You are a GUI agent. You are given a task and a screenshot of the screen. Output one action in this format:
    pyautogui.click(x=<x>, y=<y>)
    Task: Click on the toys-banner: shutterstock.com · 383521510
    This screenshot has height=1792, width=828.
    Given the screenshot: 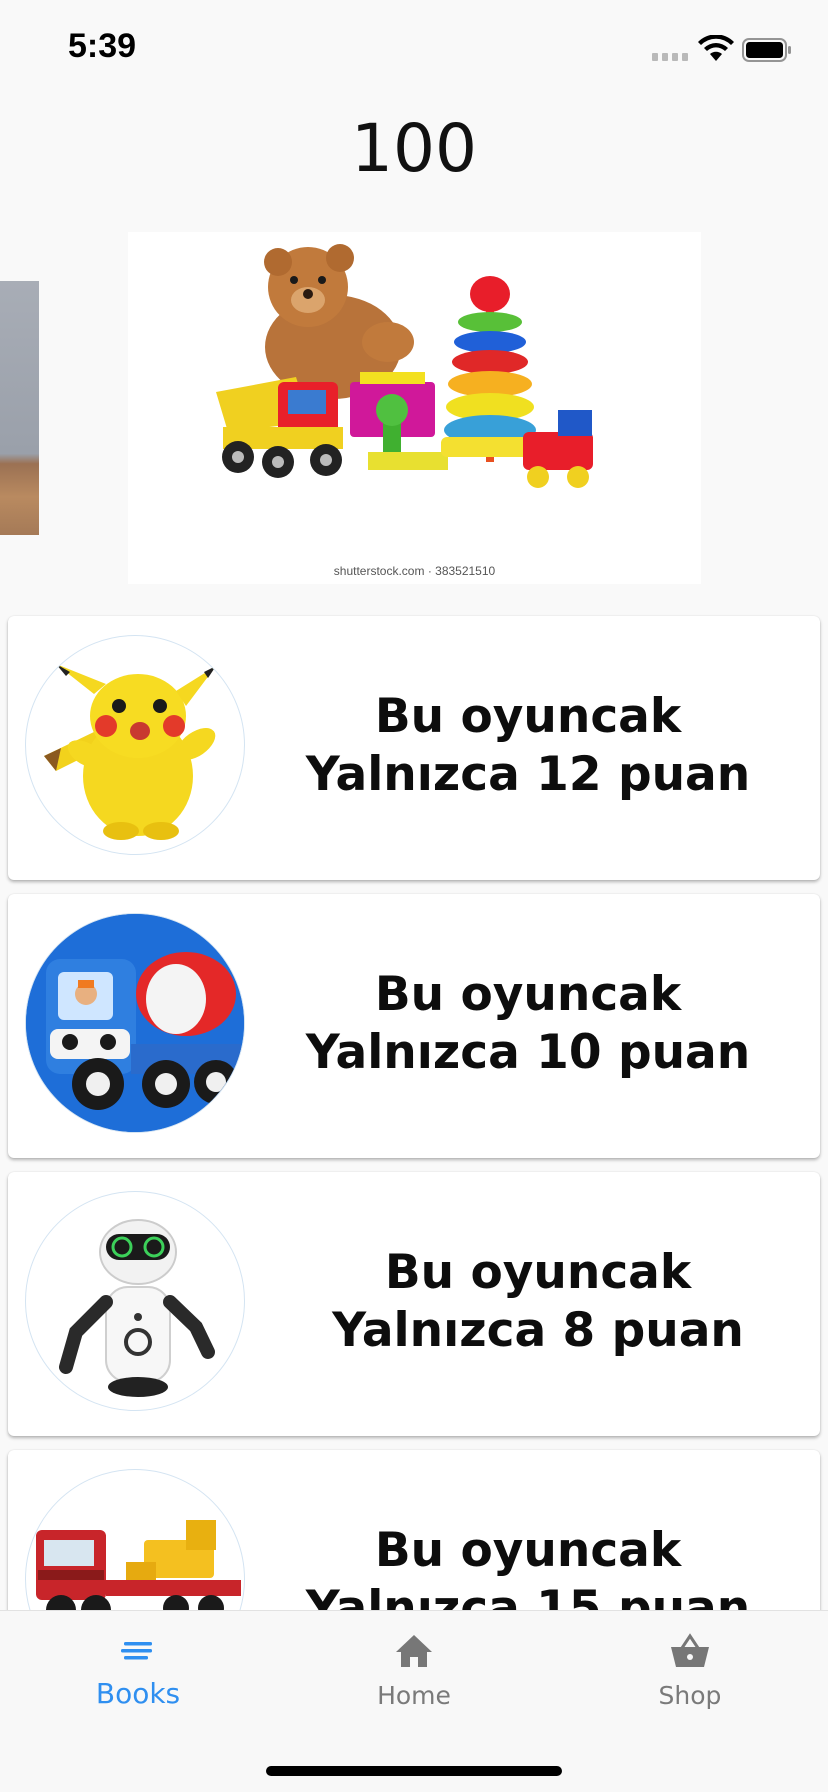 What is the action you would take?
    pyautogui.click(x=414, y=408)
    